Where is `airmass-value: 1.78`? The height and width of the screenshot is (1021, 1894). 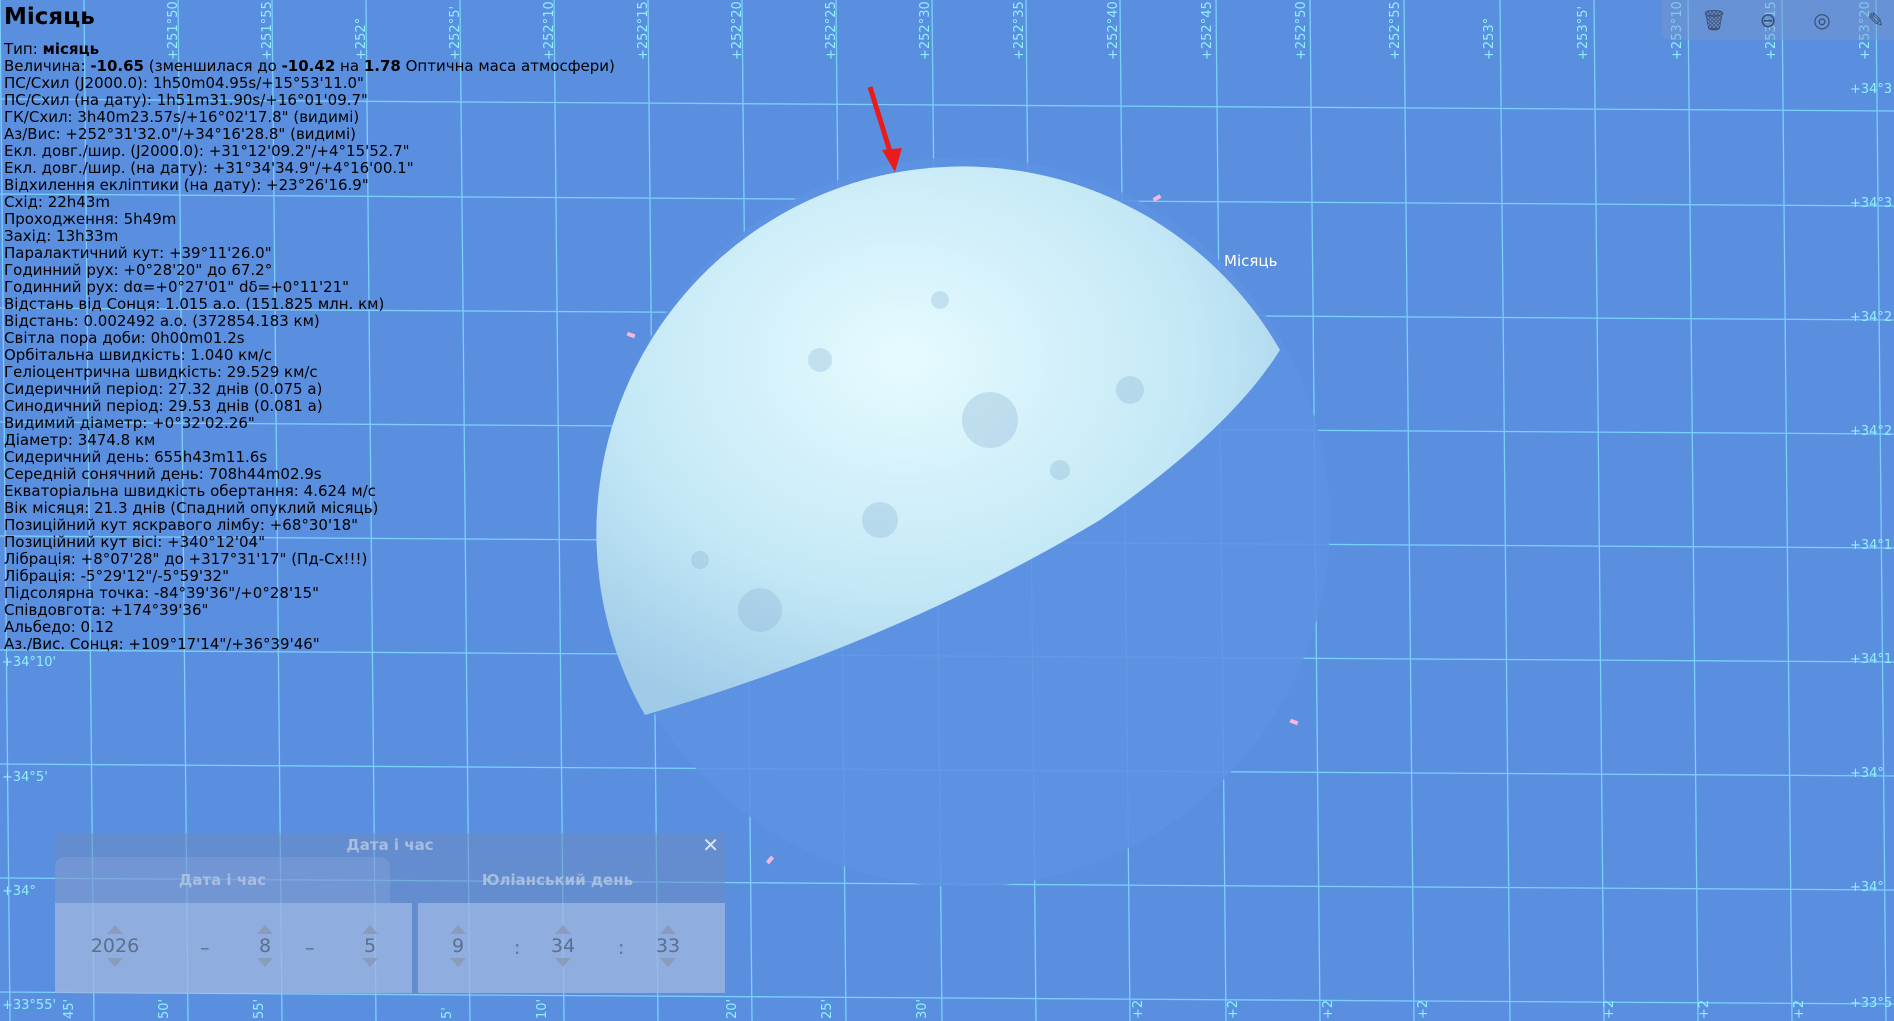 airmass-value: 1.78 is located at coordinates (382, 66).